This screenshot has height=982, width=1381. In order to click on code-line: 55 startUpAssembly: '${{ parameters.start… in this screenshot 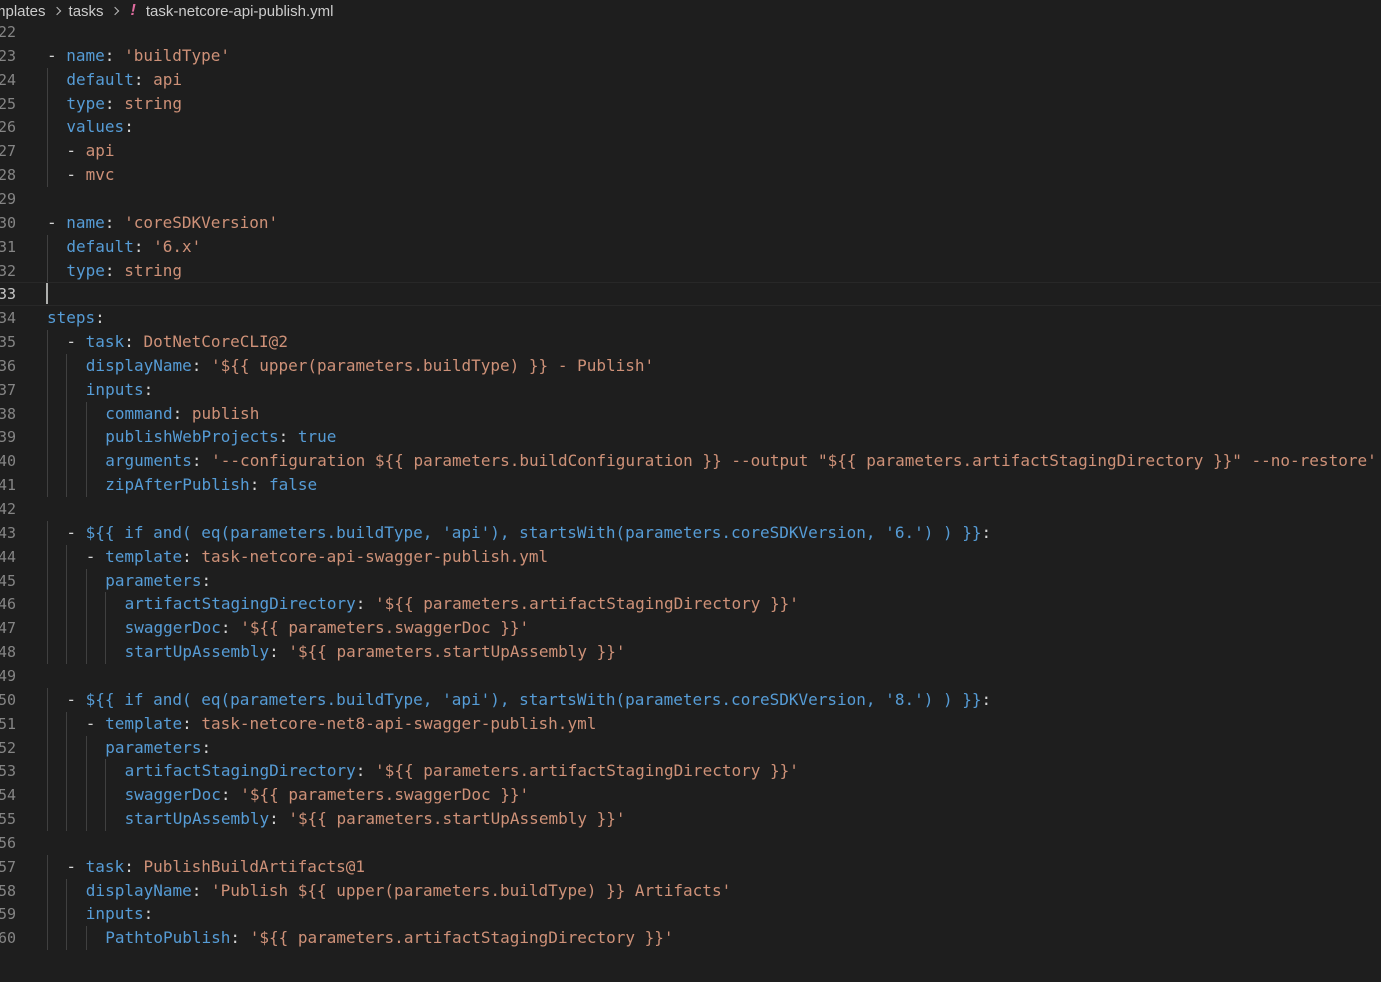, I will do `click(690, 819)`.